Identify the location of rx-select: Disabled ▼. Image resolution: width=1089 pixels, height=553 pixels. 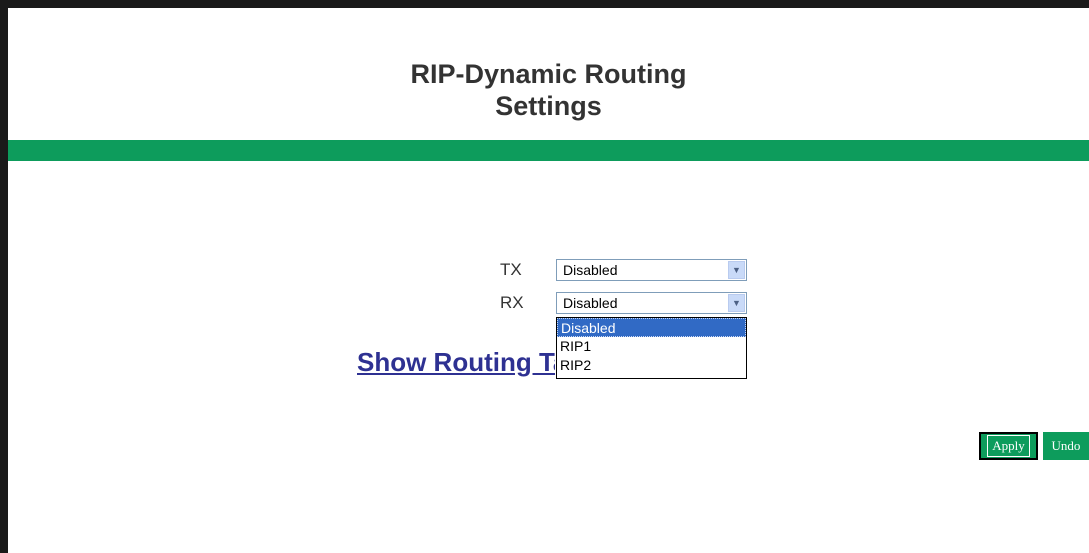
(651, 303).